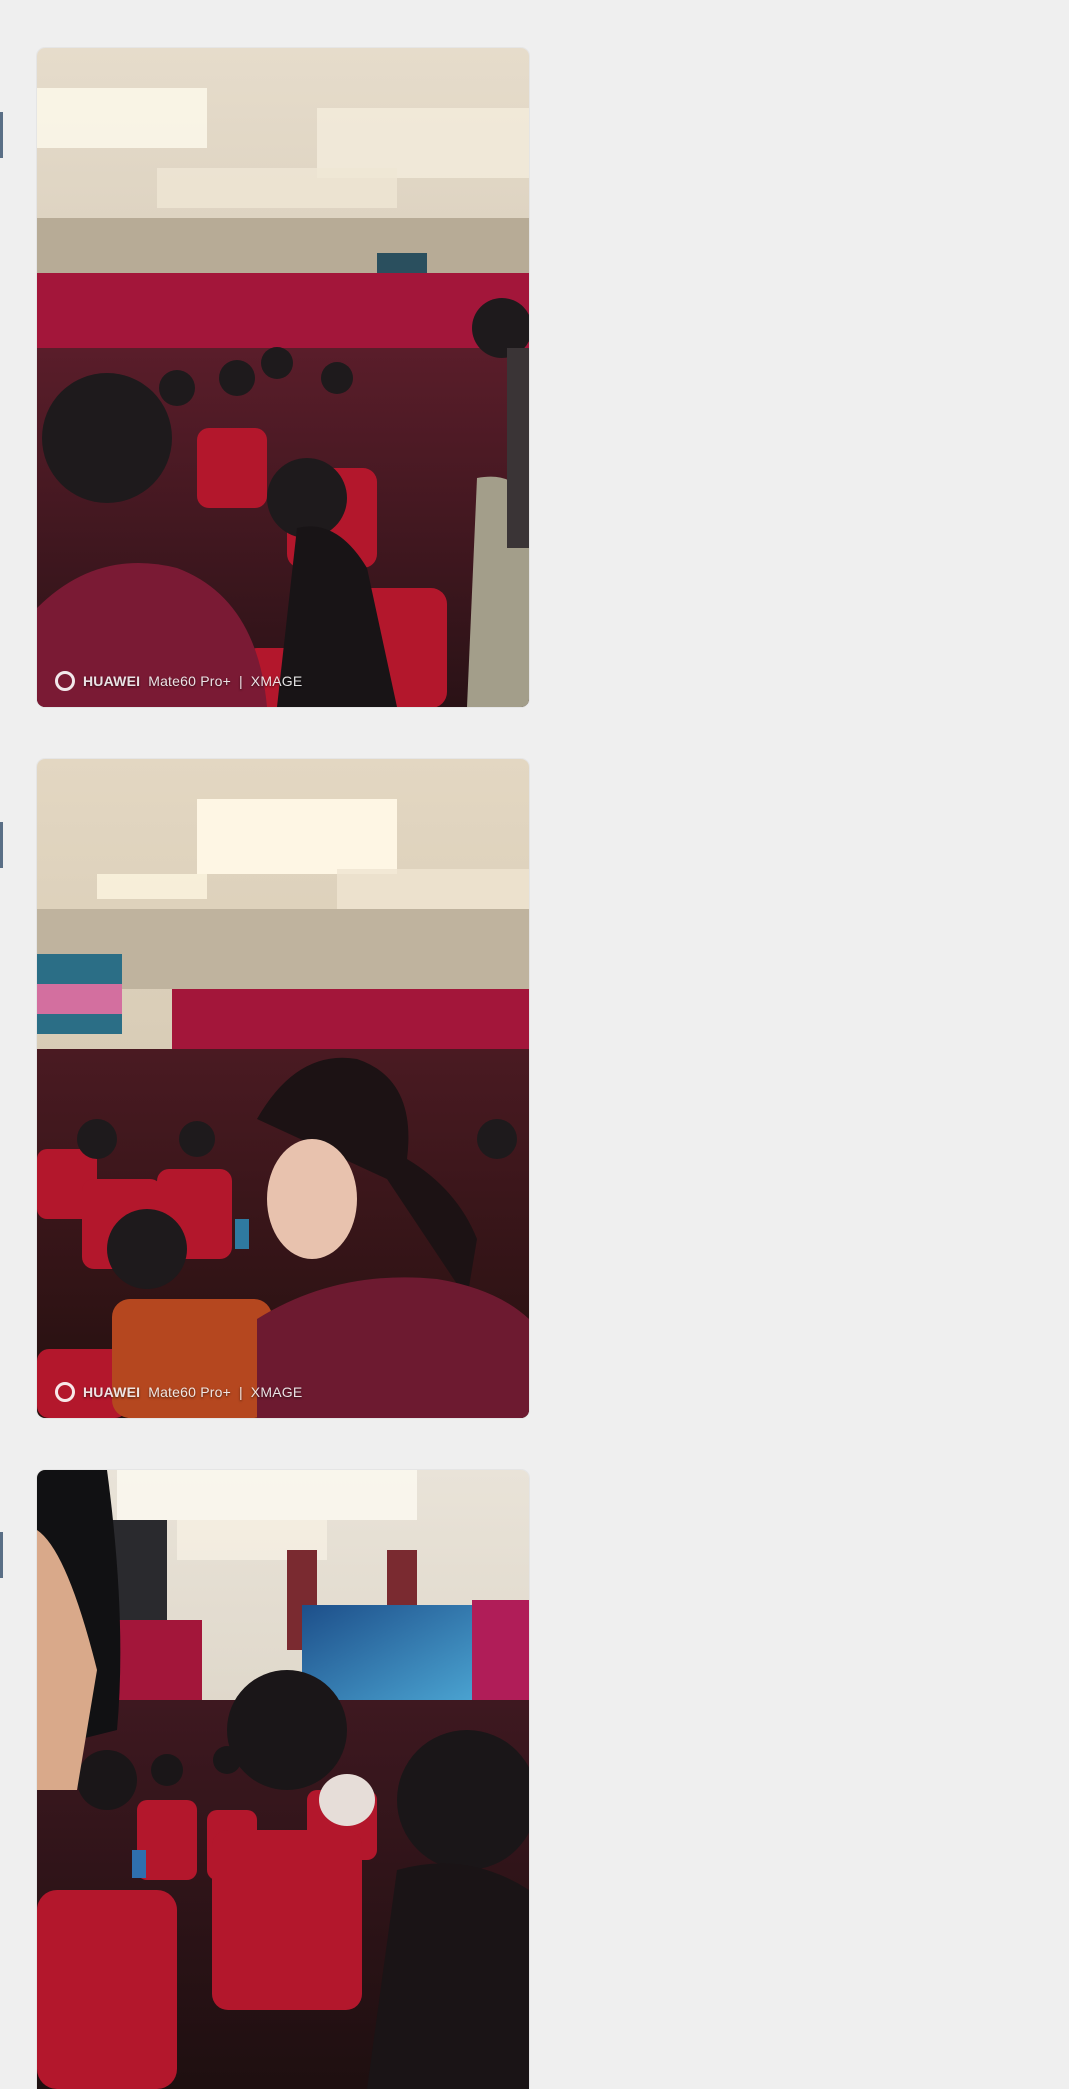 The height and width of the screenshot is (2089, 1069). I want to click on gallery-photo-2: HUAWEI Mate60 Pro+ | XMAGE, so click(283, 1088).